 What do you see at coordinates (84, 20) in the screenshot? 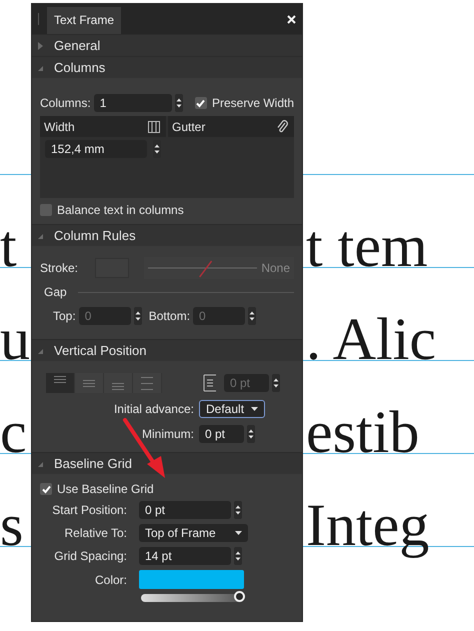
I see `panel-tab: Text Frame` at bounding box center [84, 20].